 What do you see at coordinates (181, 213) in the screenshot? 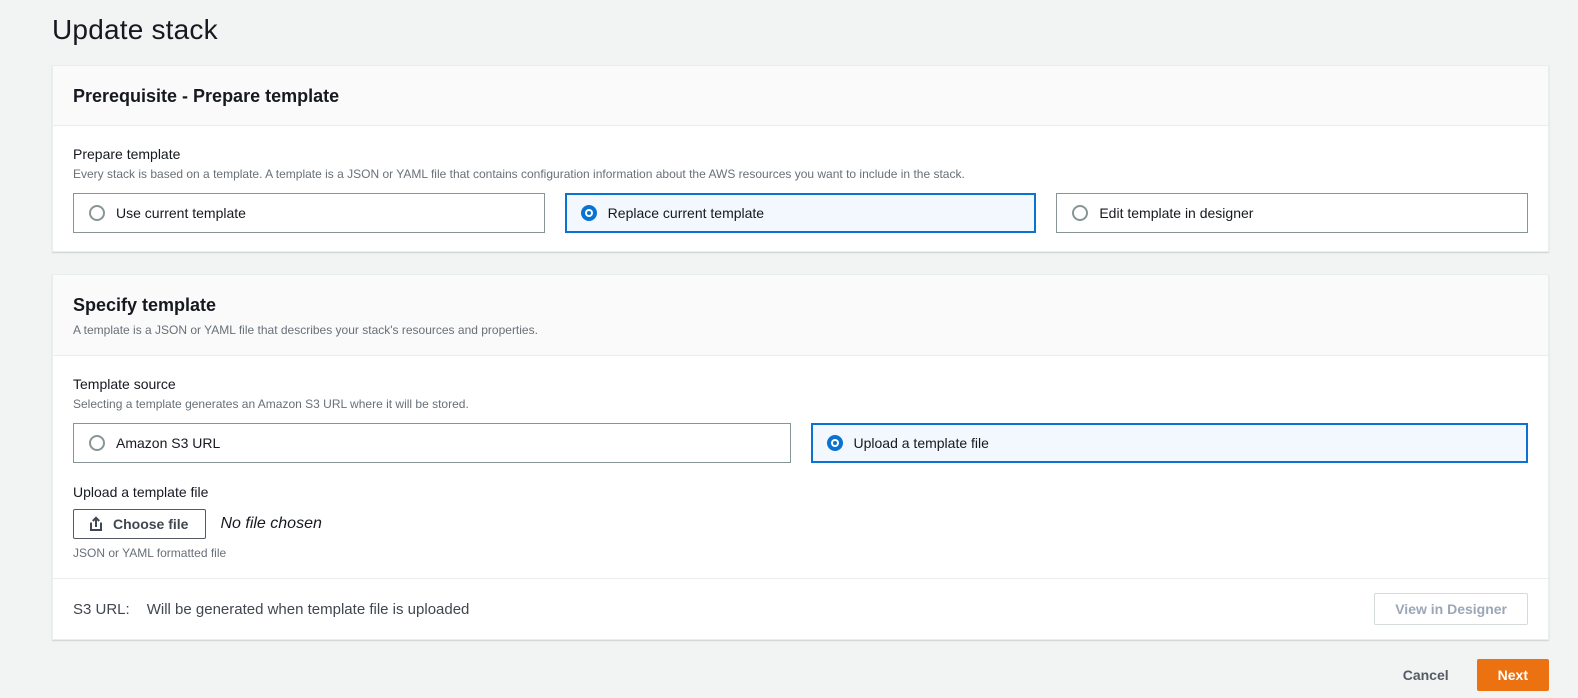
I see `option-label: Use current template` at bounding box center [181, 213].